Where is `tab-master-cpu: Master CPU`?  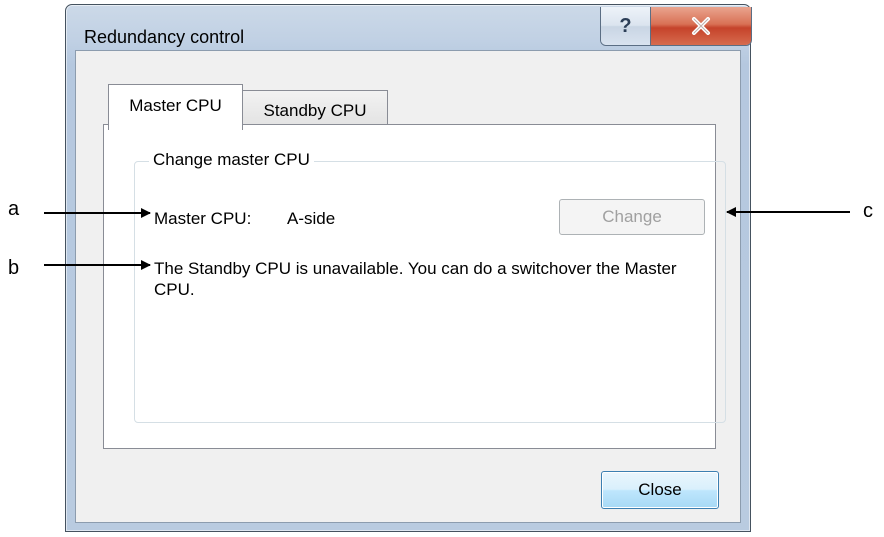
tab-master-cpu: Master CPU is located at coordinates (175, 107).